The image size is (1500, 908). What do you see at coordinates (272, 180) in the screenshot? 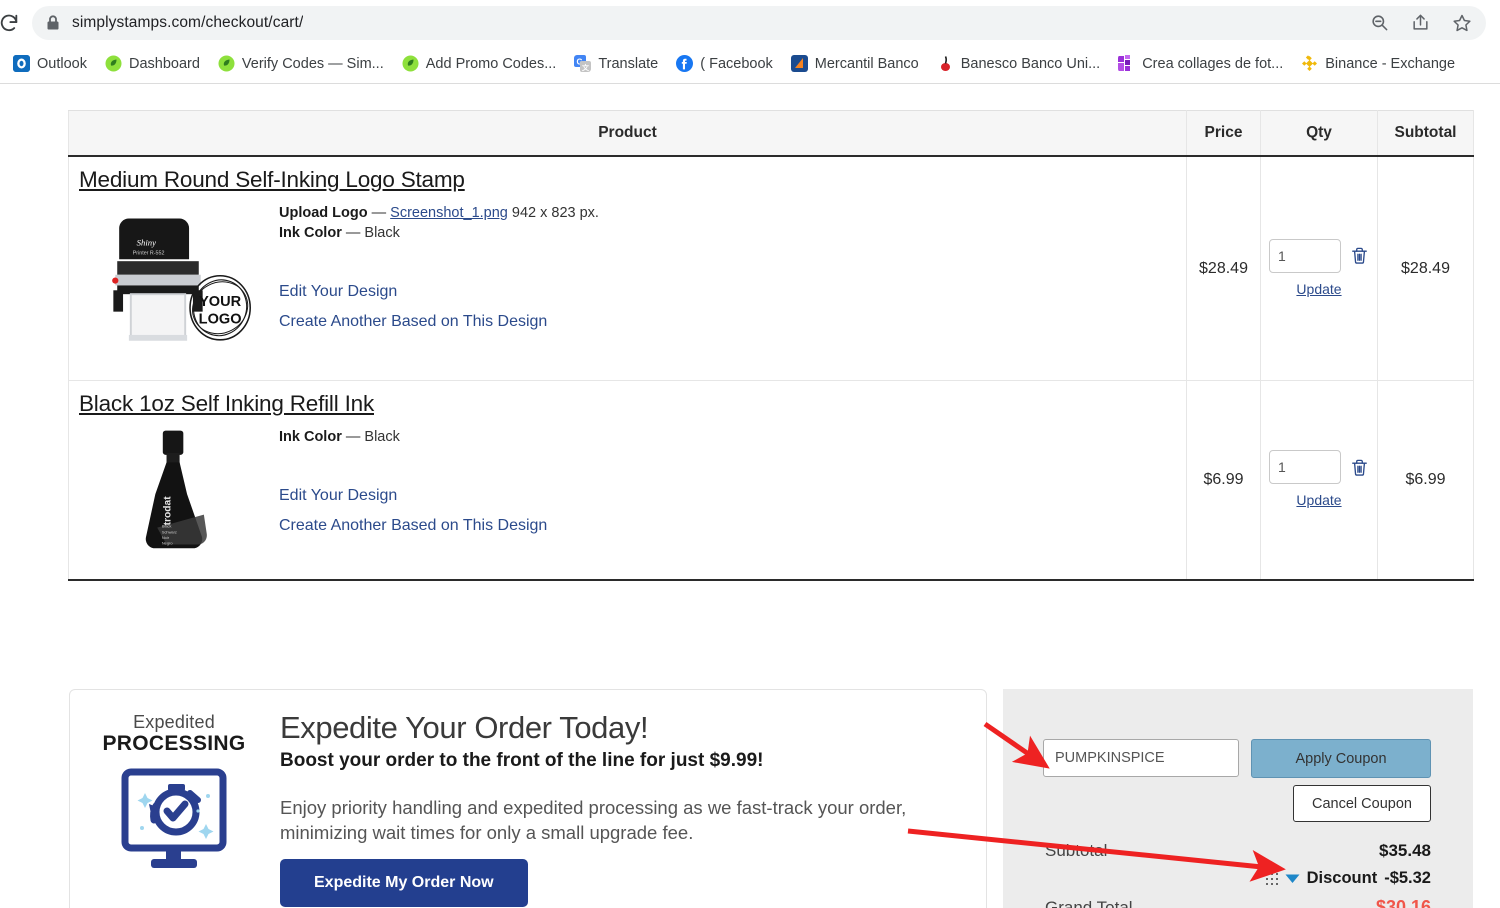
I see `product-name-link: Medium Round Self-Inking Logo Stamp` at bounding box center [272, 180].